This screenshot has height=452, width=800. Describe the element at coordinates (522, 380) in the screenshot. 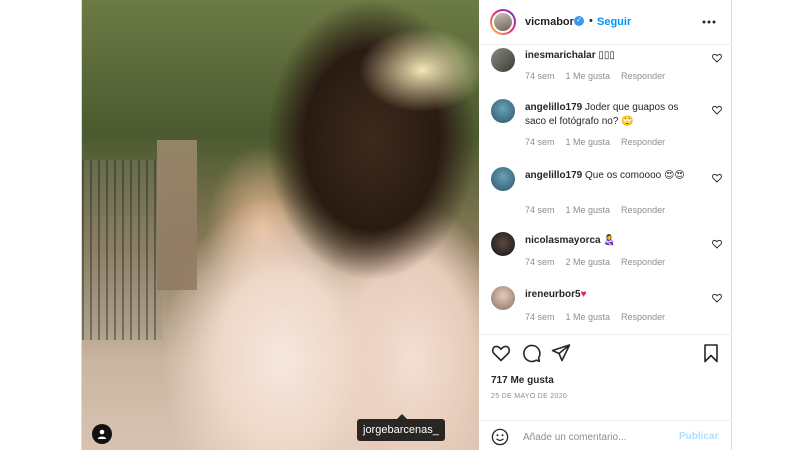

I see `like-count: 717 Me gusta` at that location.